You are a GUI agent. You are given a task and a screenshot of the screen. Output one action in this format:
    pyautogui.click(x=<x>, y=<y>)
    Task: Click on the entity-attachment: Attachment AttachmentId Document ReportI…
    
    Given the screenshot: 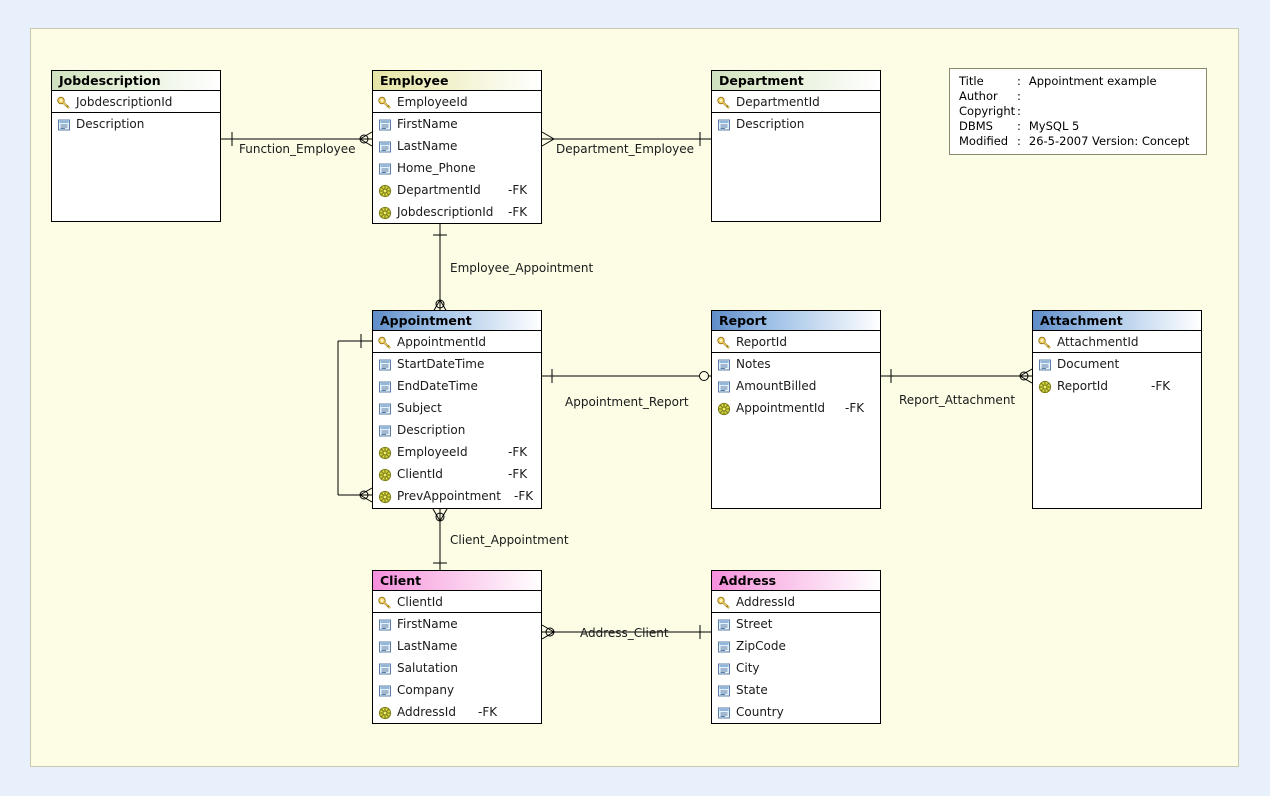 What is the action you would take?
    pyautogui.click(x=1117, y=409)
    